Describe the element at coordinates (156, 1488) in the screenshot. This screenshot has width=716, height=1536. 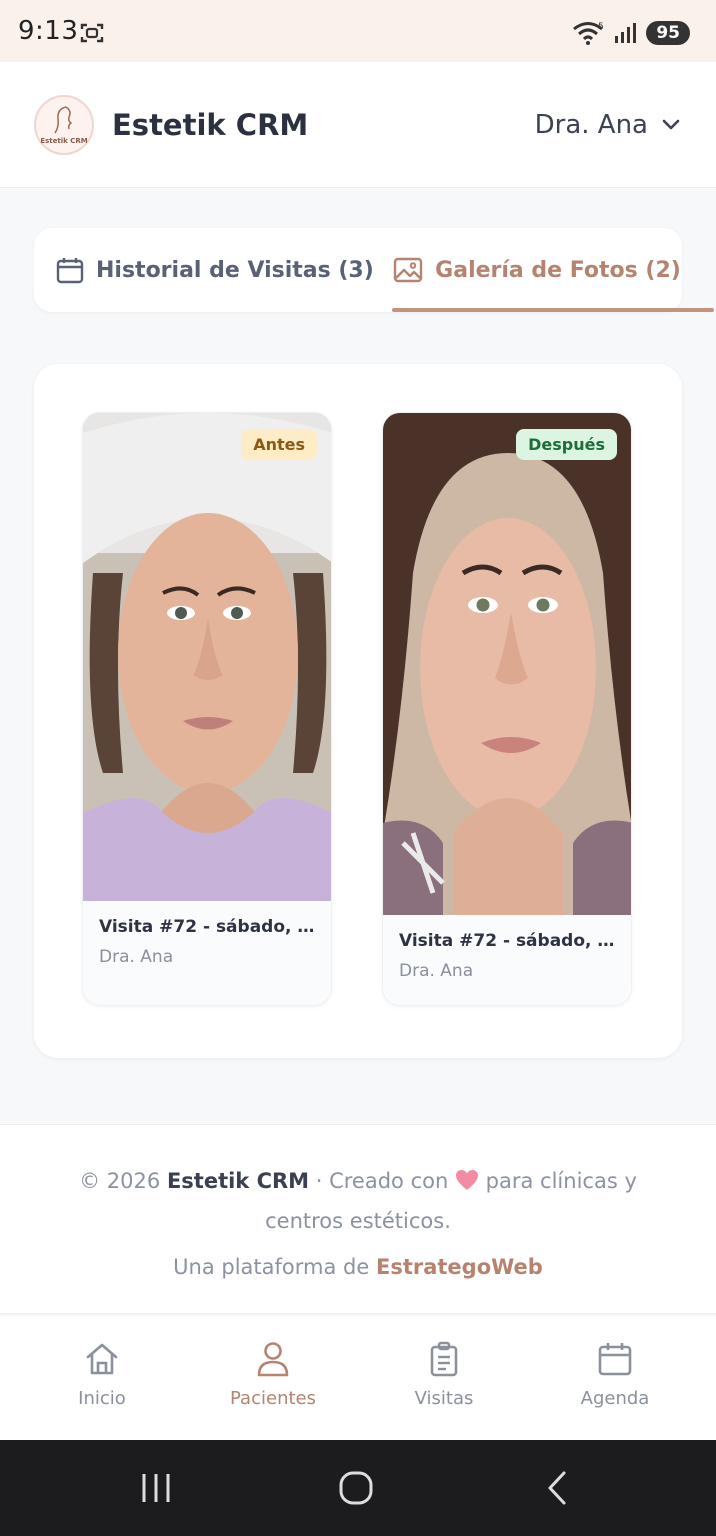
I see `recent-apps-icon` at that location.